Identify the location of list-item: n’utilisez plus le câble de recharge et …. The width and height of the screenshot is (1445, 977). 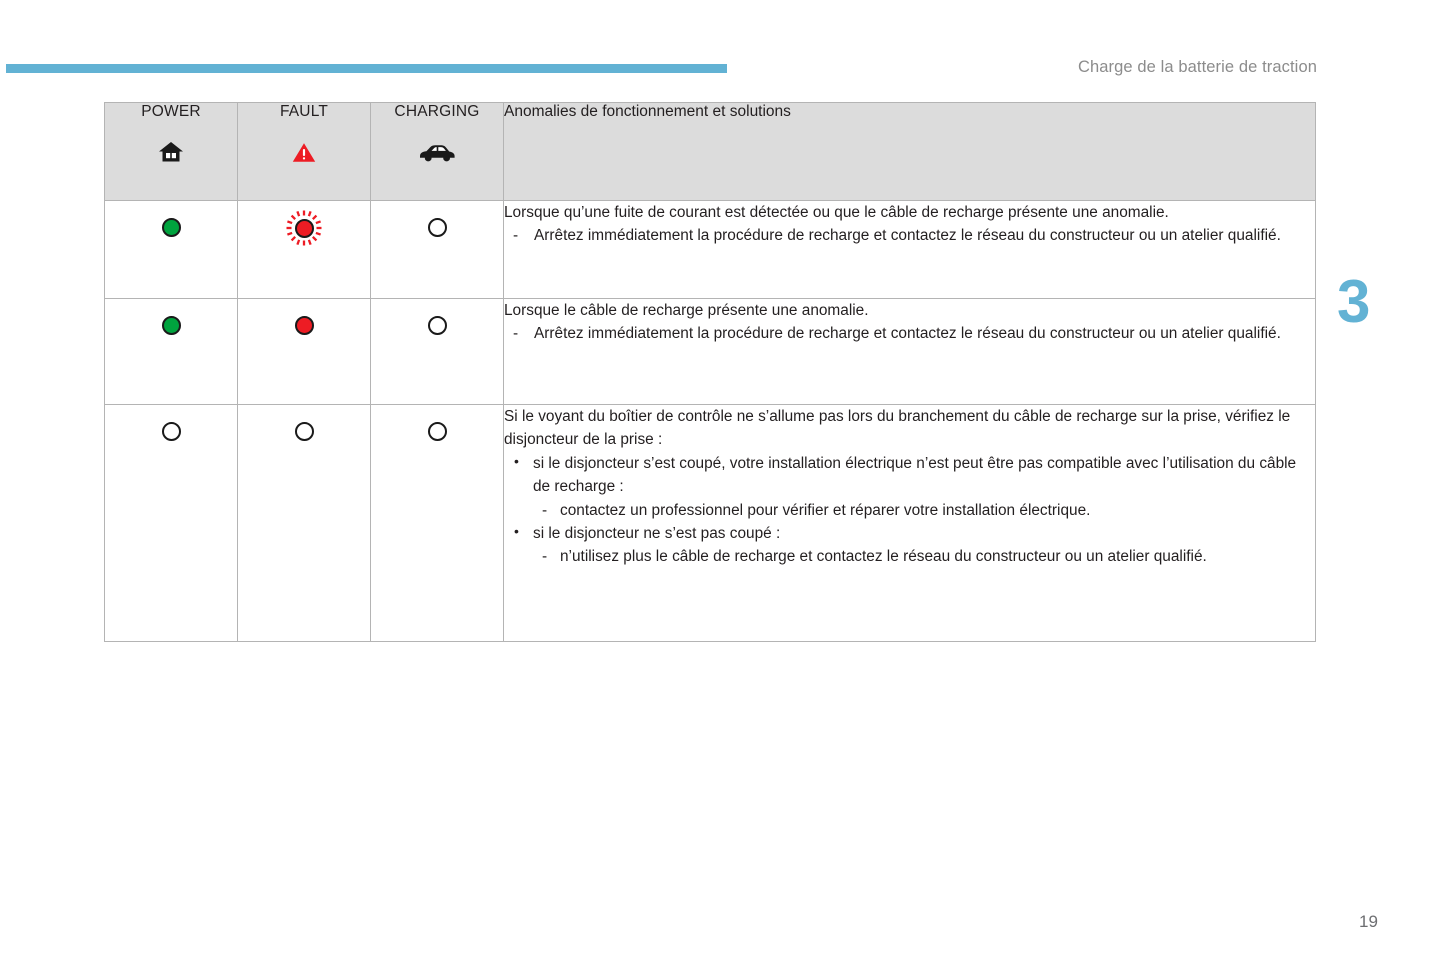
(924, 557).